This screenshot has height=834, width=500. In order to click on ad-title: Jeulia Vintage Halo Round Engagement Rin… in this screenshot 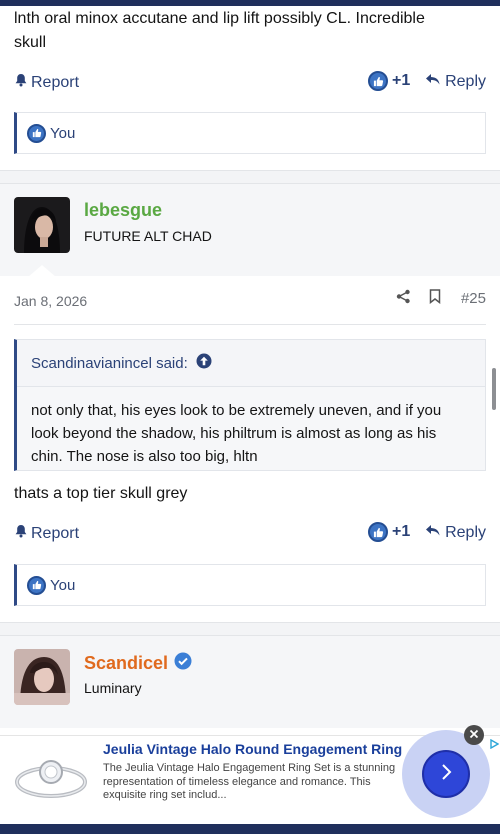, I will do `click(252, 749)`.